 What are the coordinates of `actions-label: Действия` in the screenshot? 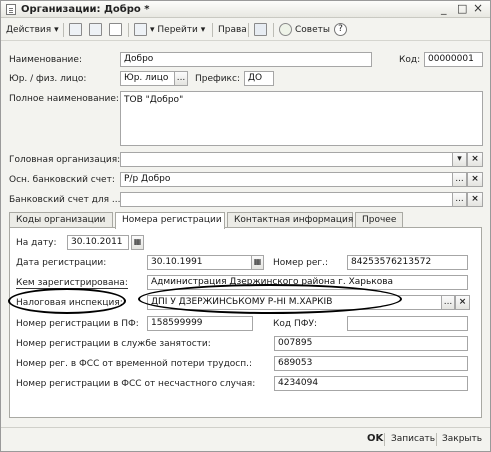 It's located at (29, 30).